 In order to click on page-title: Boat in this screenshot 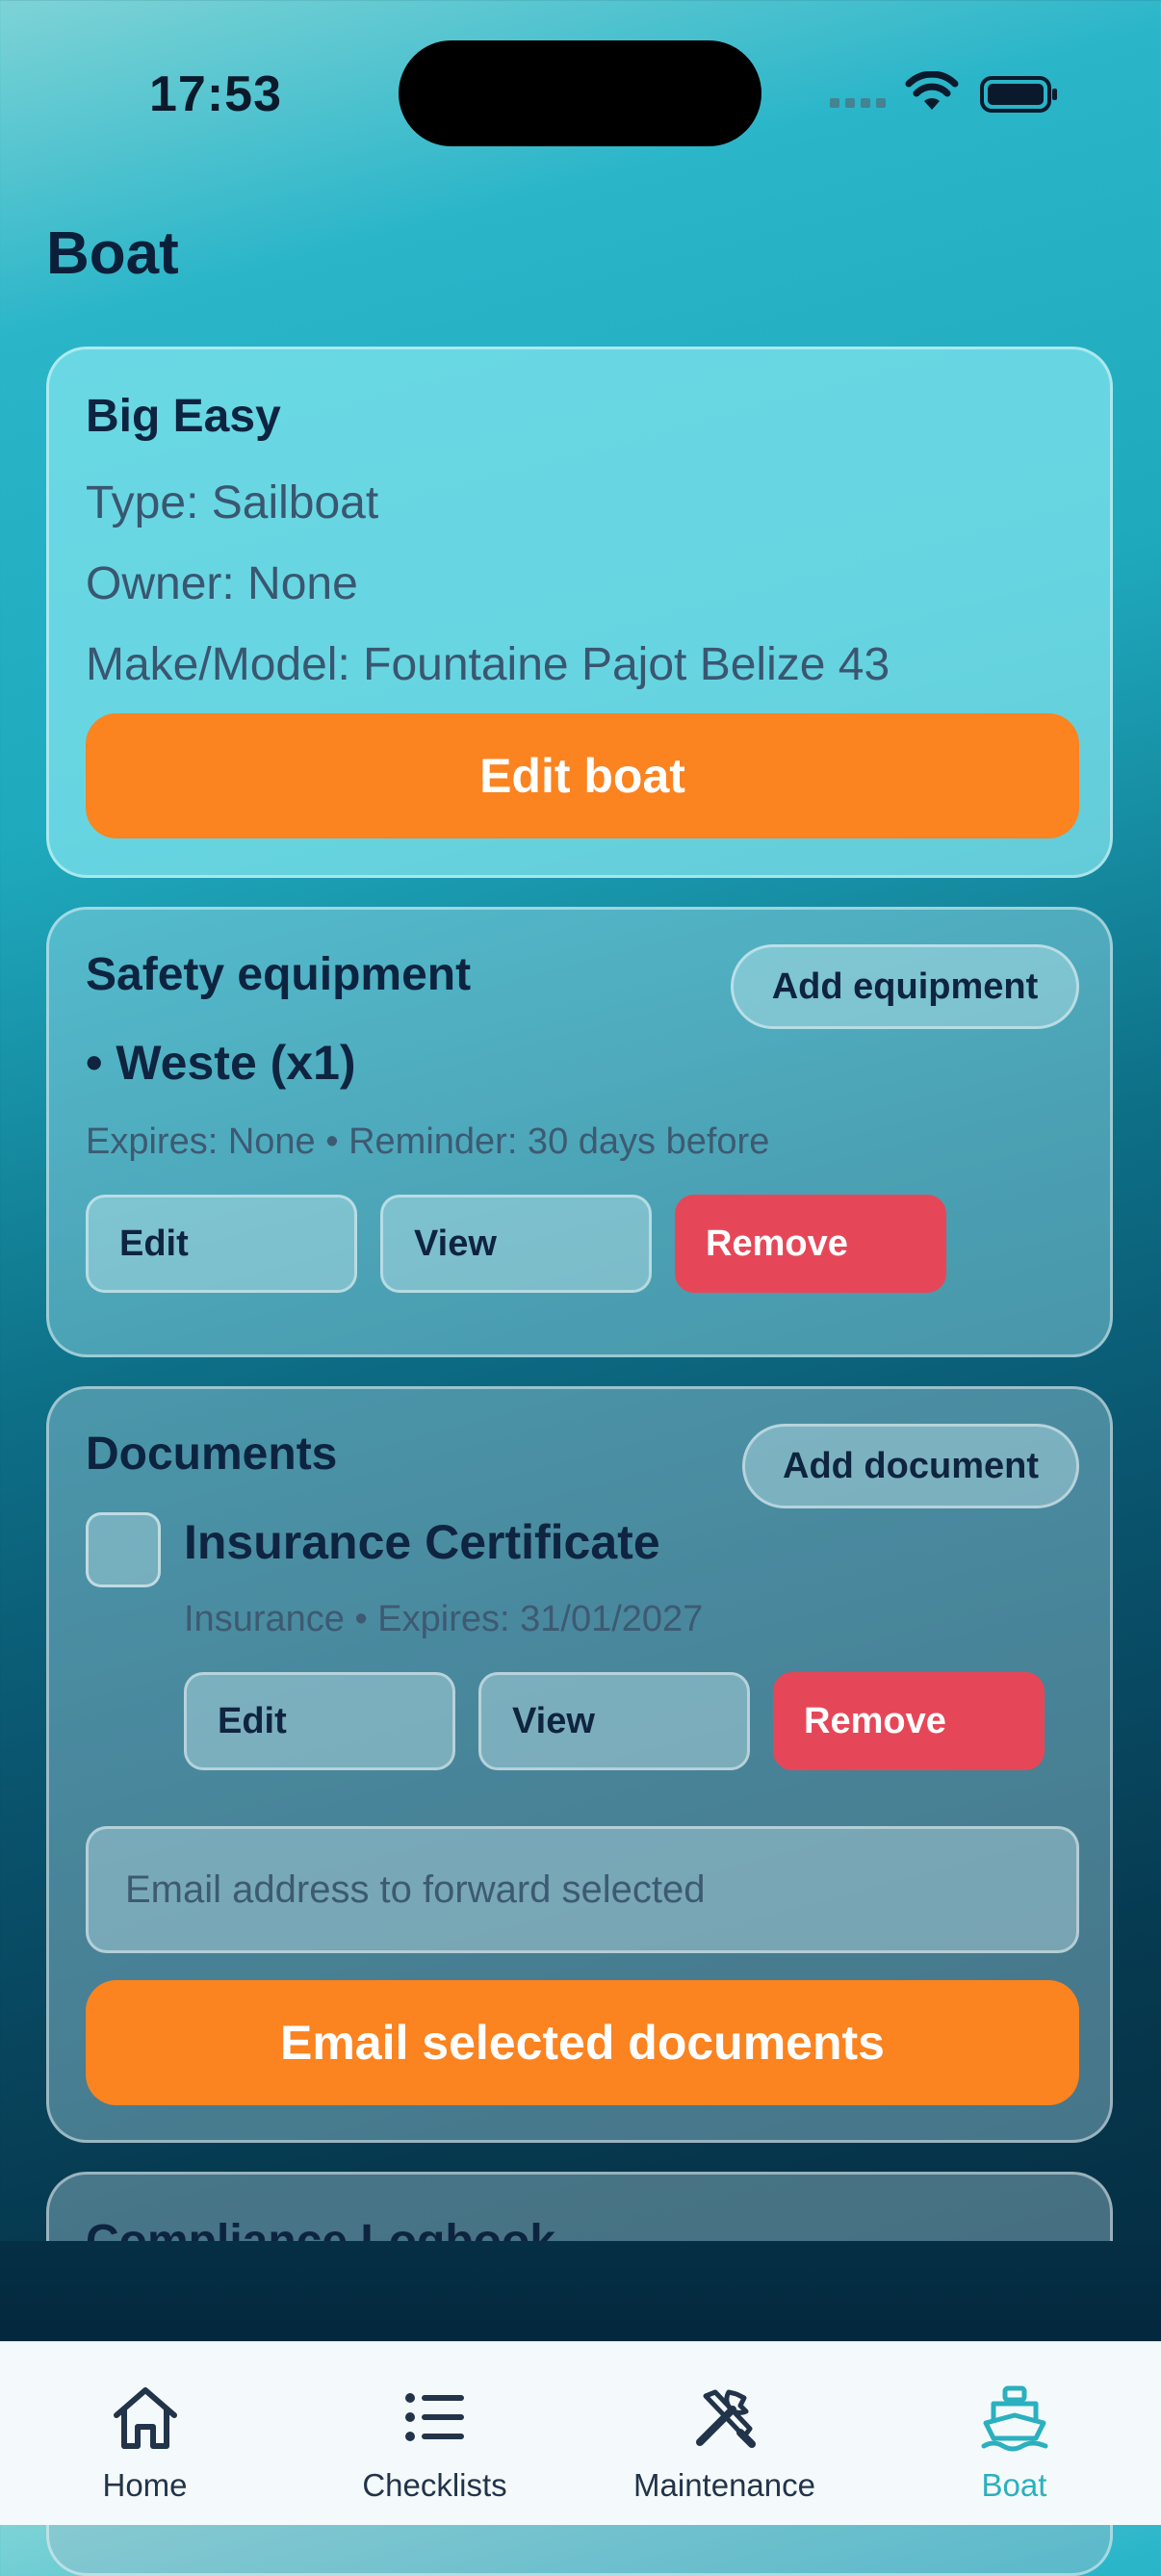, I will do `click(112, 253)`.